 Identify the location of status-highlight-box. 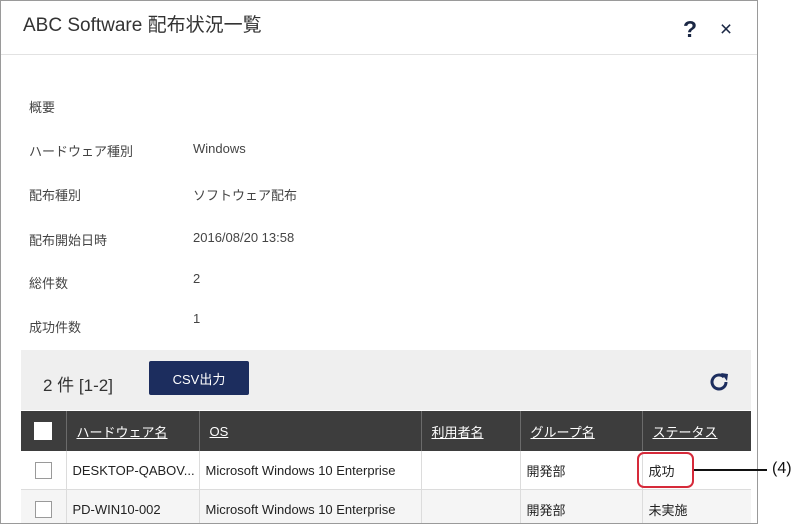
(665, 470).